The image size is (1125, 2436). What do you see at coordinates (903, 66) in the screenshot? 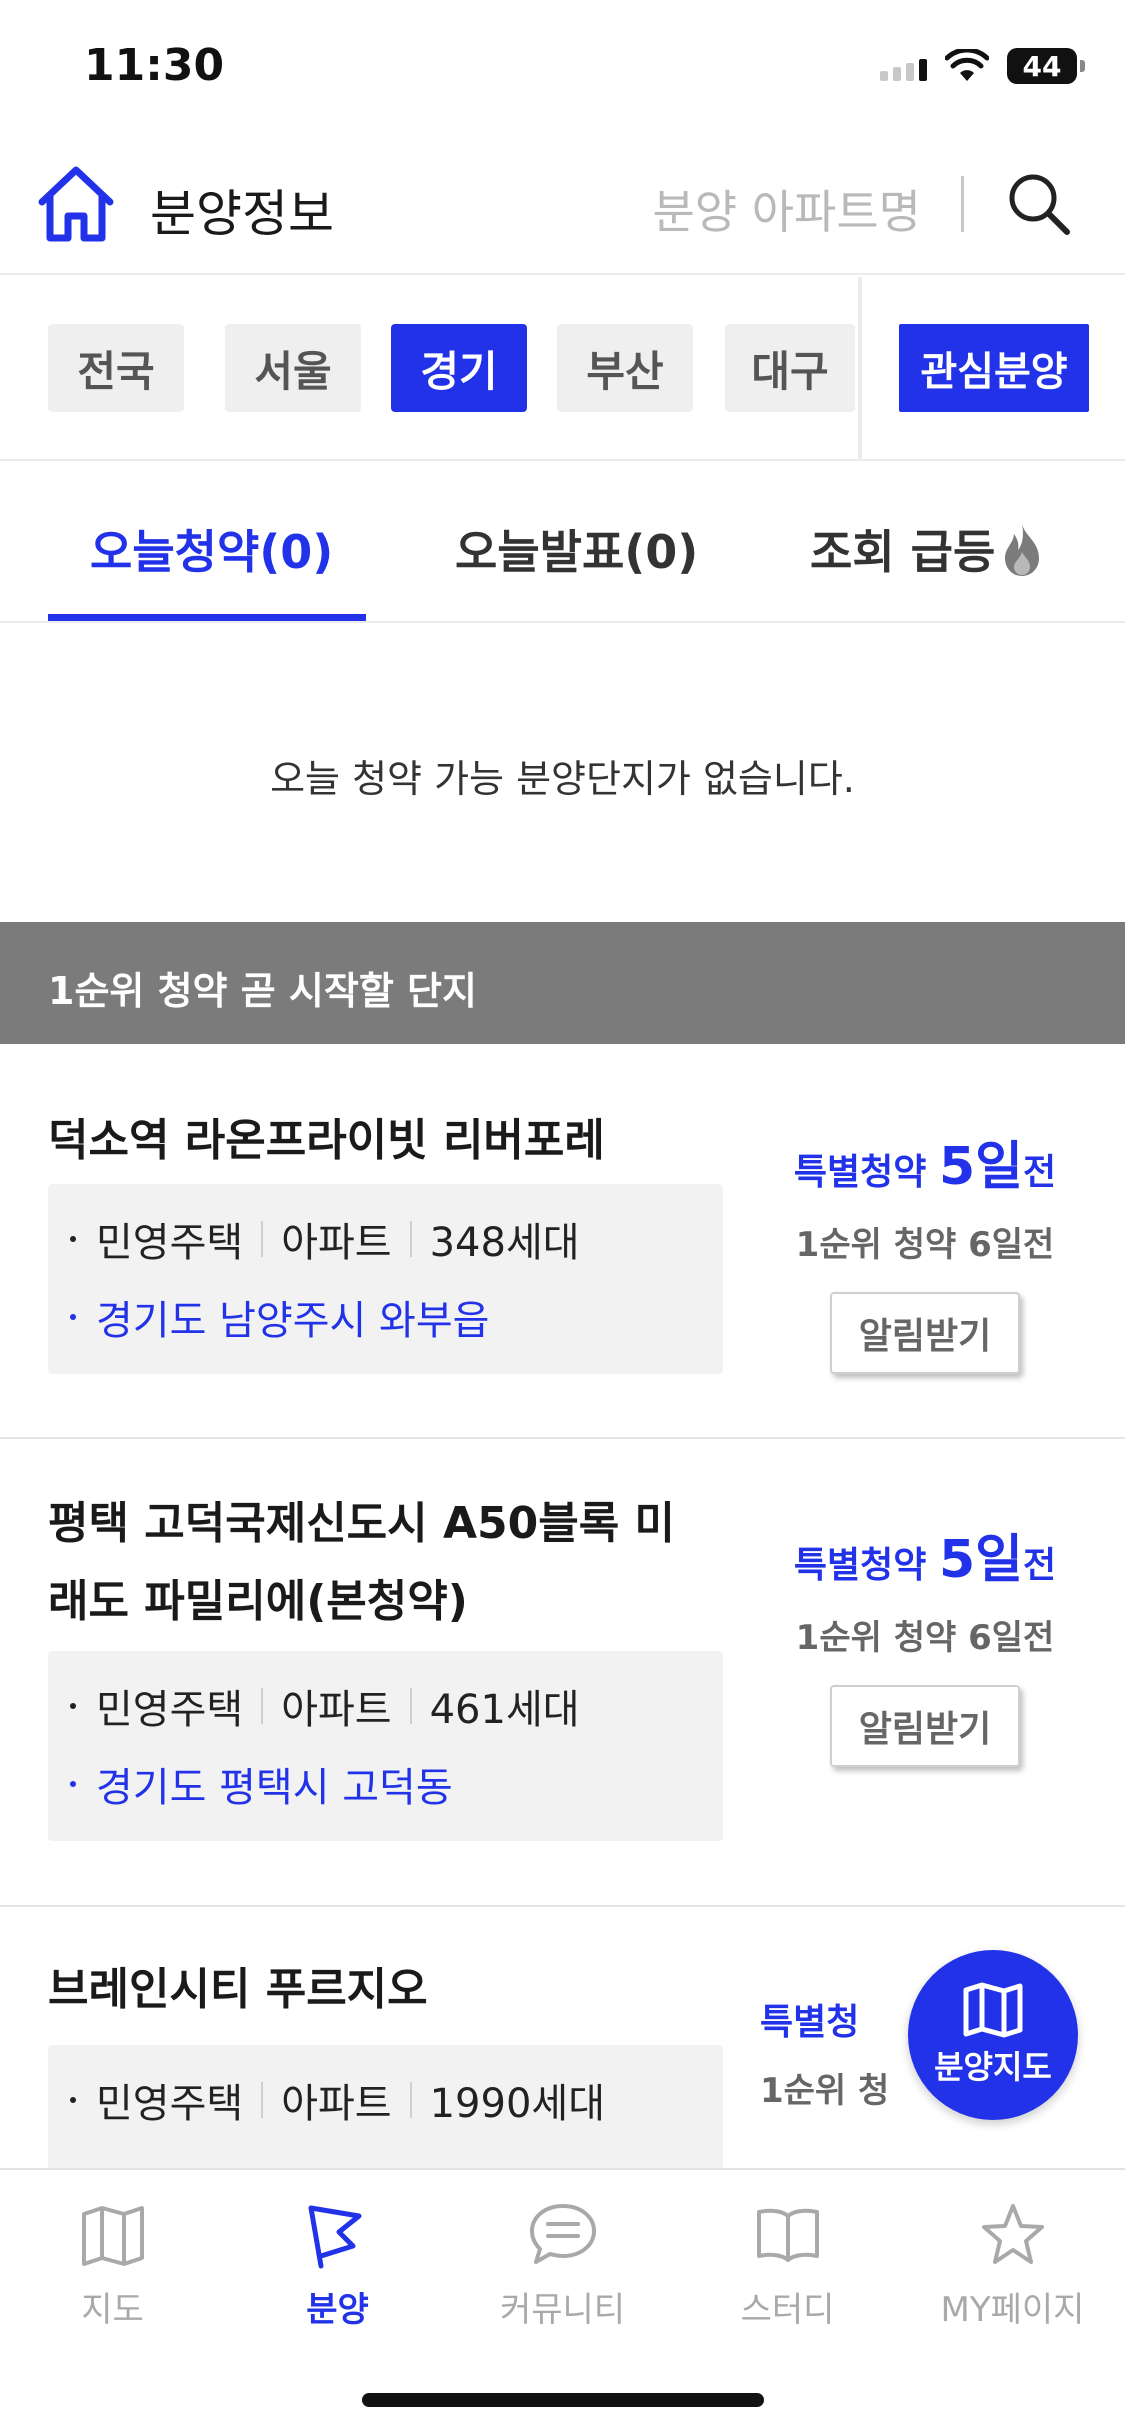
I see `signal-icon` at bounding box center [903, 66].